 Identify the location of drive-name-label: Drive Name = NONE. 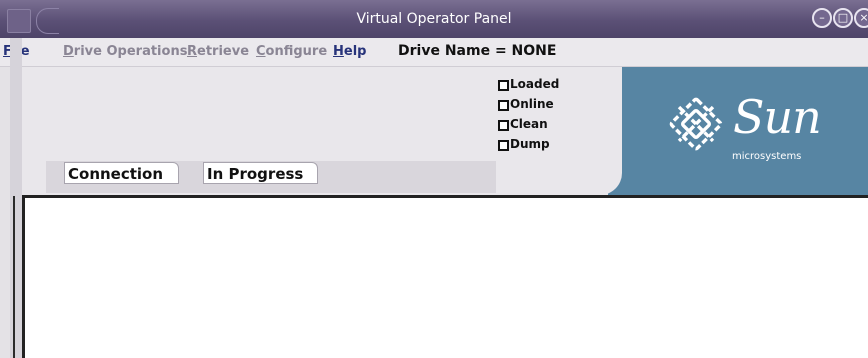
(477, 51).